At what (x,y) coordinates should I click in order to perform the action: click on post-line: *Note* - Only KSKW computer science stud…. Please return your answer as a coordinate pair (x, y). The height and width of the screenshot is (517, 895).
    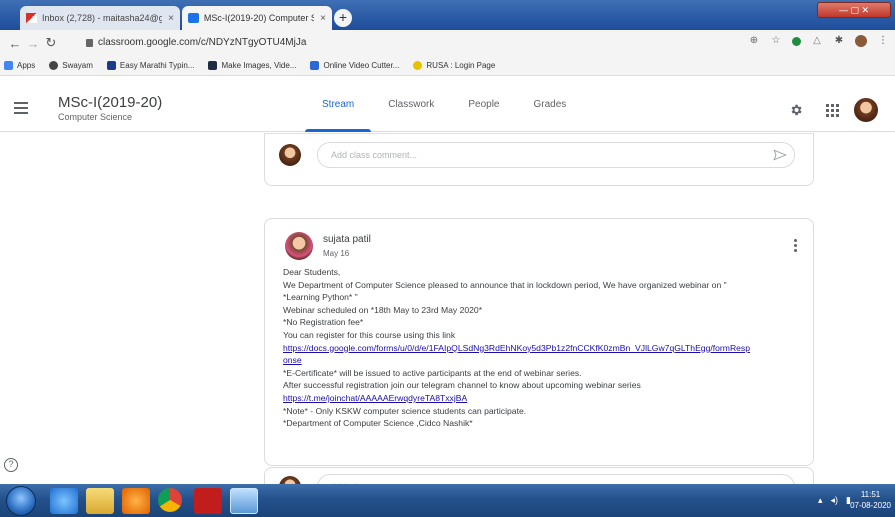
    Looking at the image, I should click on (405, 410).